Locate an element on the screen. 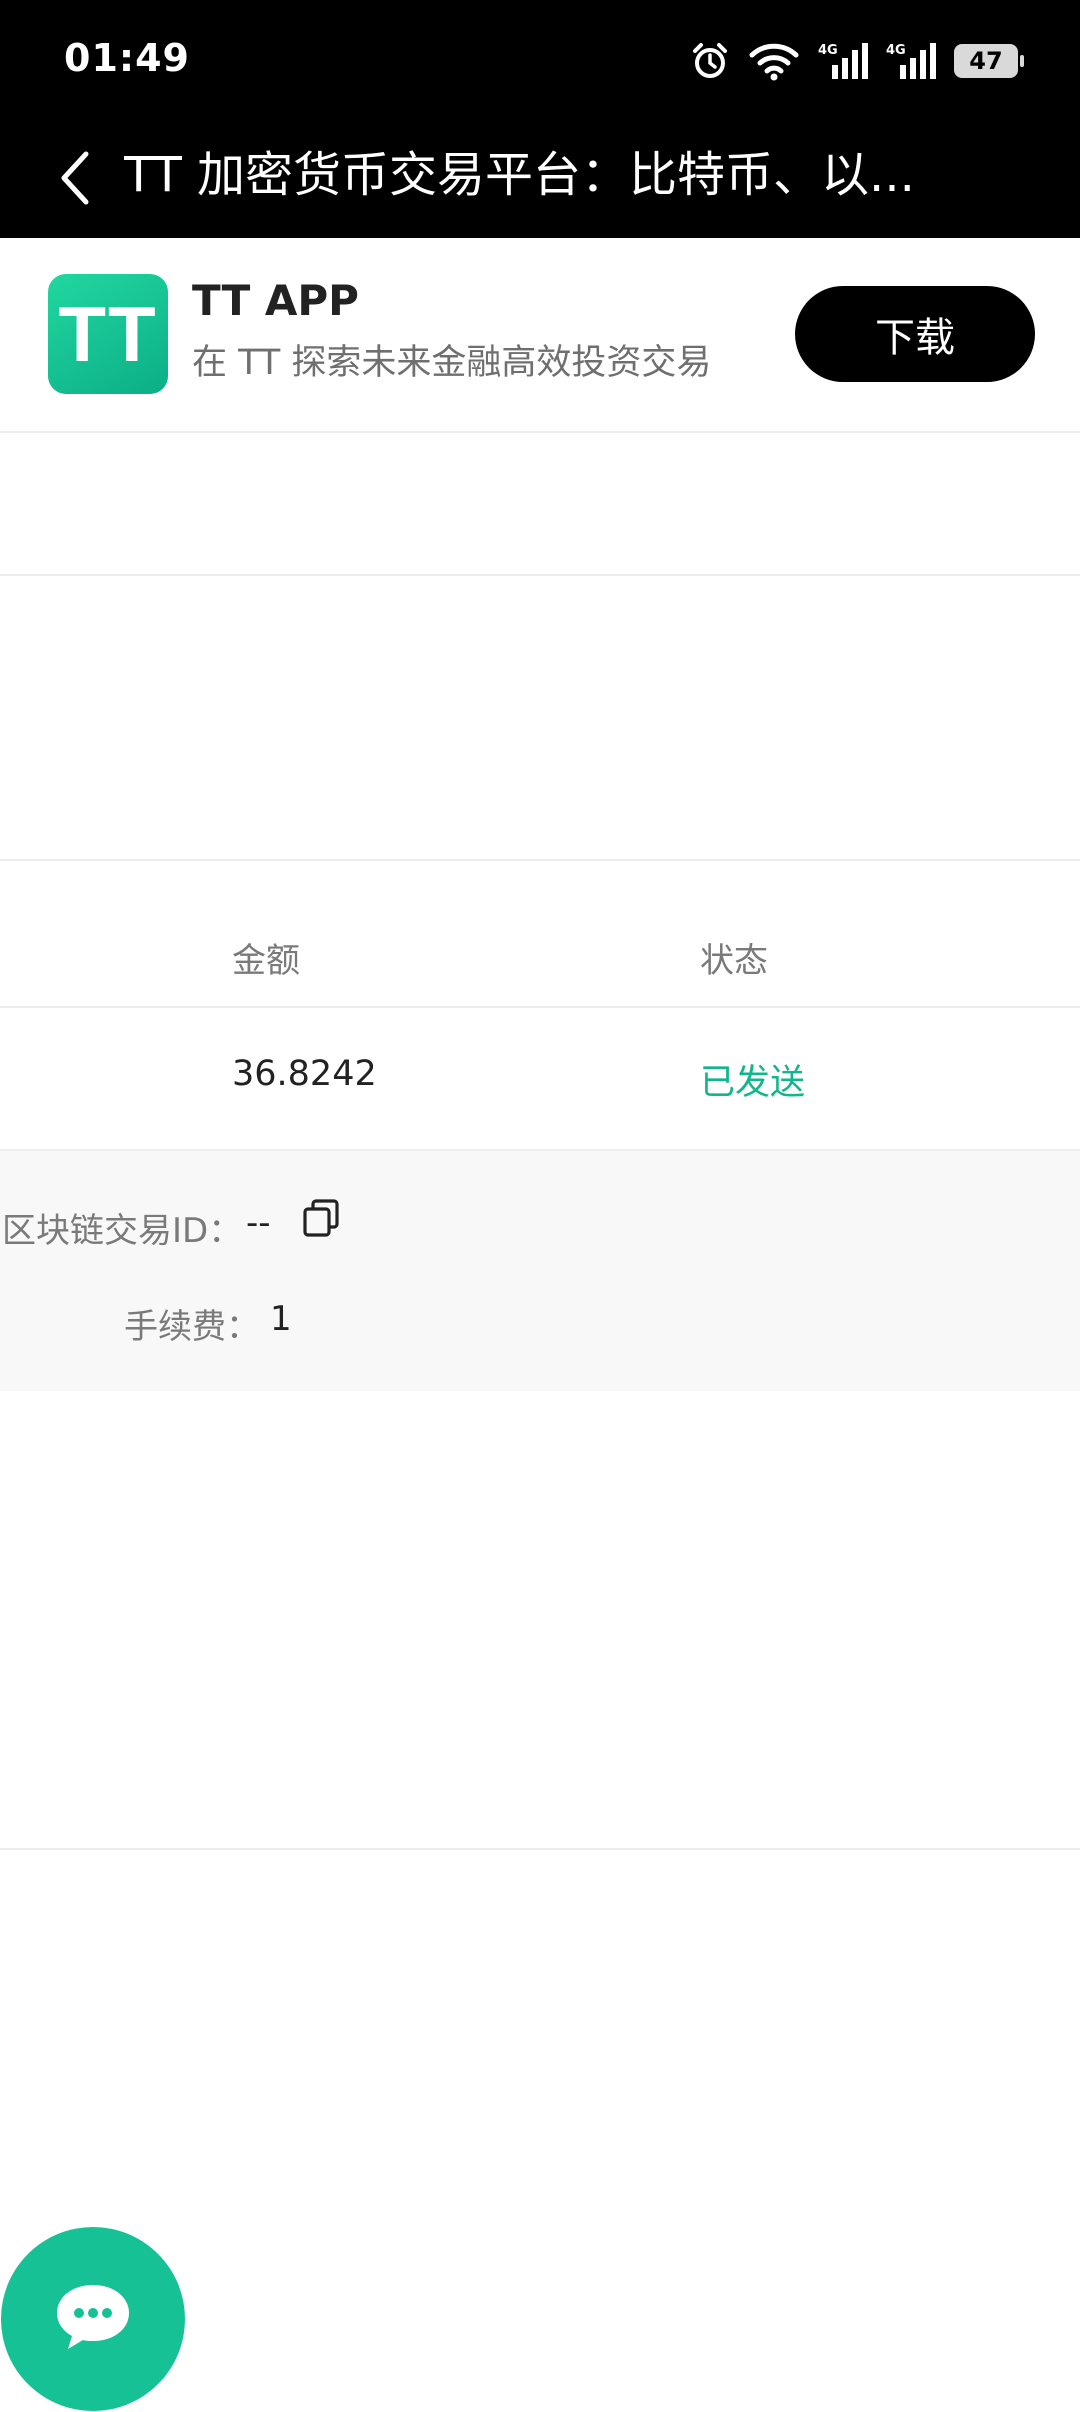 The height and width of the screenshot is (2412, 1080). alarm-icon is located at coordinates (710, 61).